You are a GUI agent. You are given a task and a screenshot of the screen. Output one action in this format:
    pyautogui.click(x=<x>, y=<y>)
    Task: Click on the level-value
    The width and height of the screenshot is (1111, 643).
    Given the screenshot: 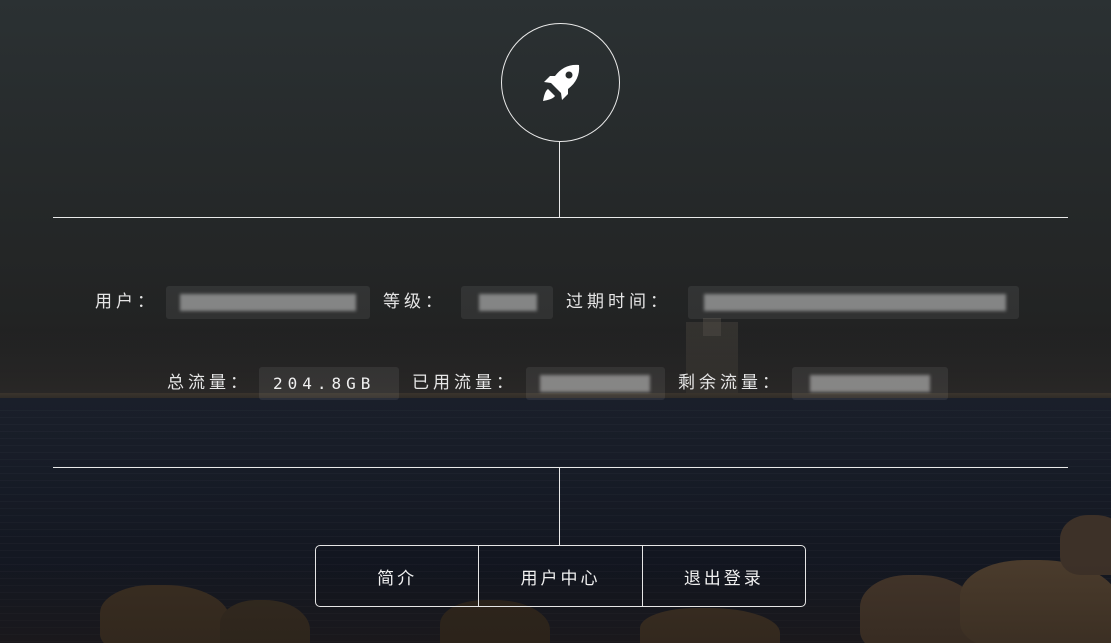 What is the action you would take?
    pyautogui.click(x=507, y=302)
    